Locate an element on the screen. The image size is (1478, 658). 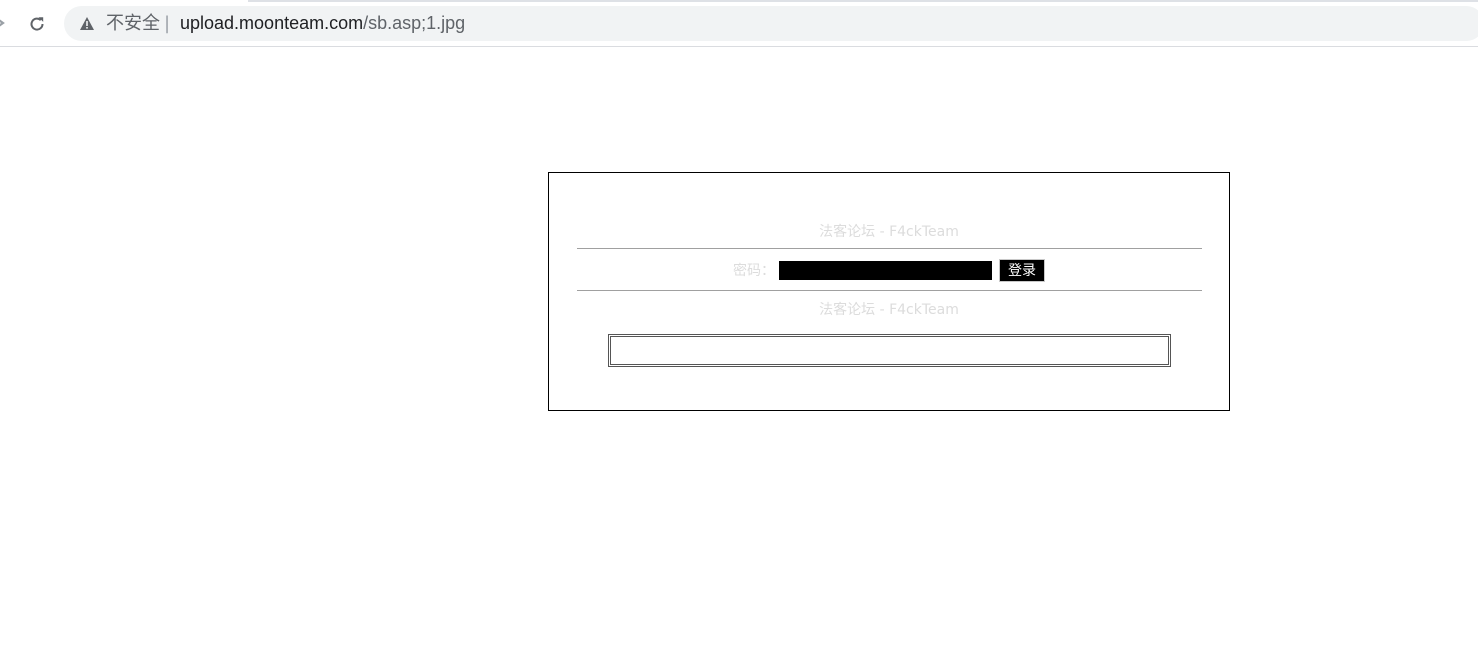
reload-button is located at coordinates (37, 24).